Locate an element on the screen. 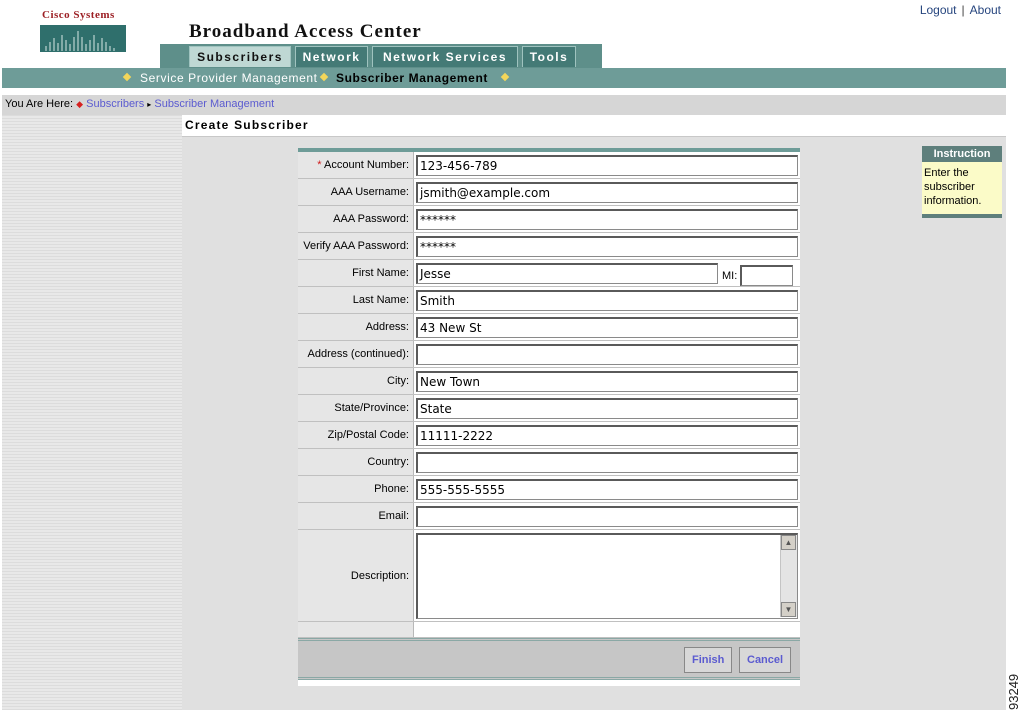 The height and width of the screenshot is (710, 1025). aaa-password-label: AAA Password: is located at coordinates (356, 219).